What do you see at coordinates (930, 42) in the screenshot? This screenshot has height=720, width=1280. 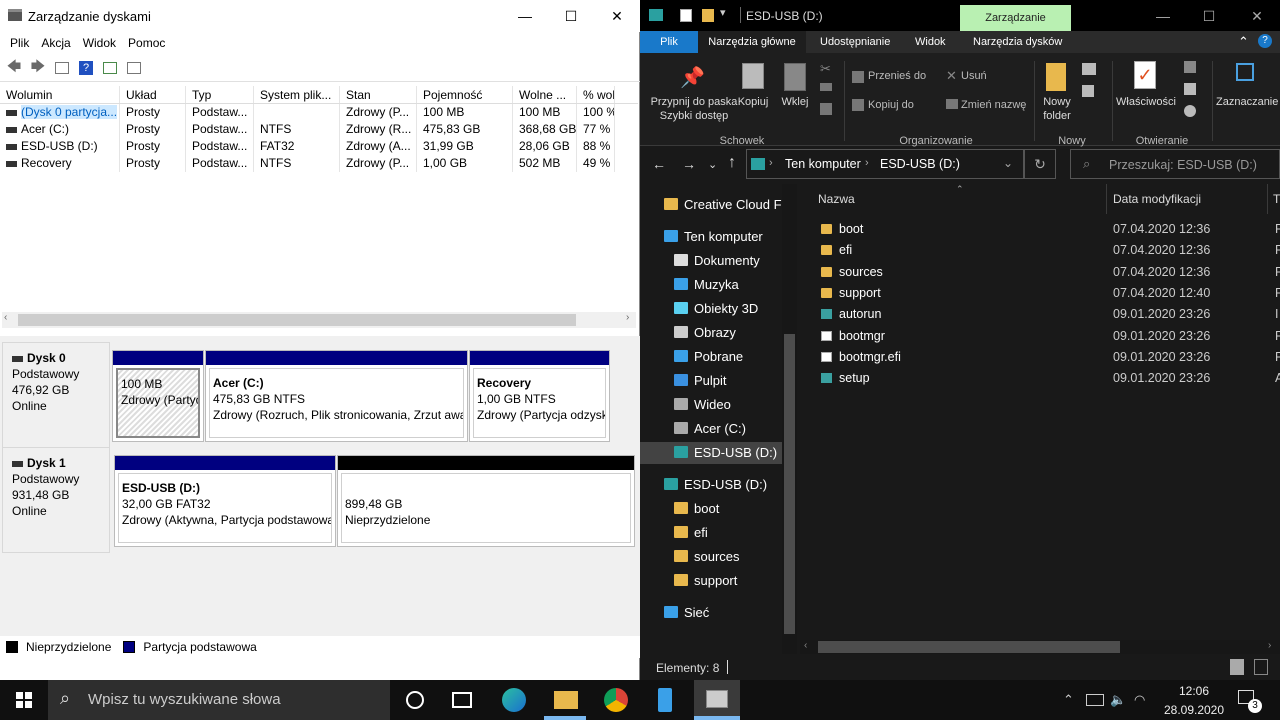 I see `tab-view: Widok` at bounding box center [930, 42].